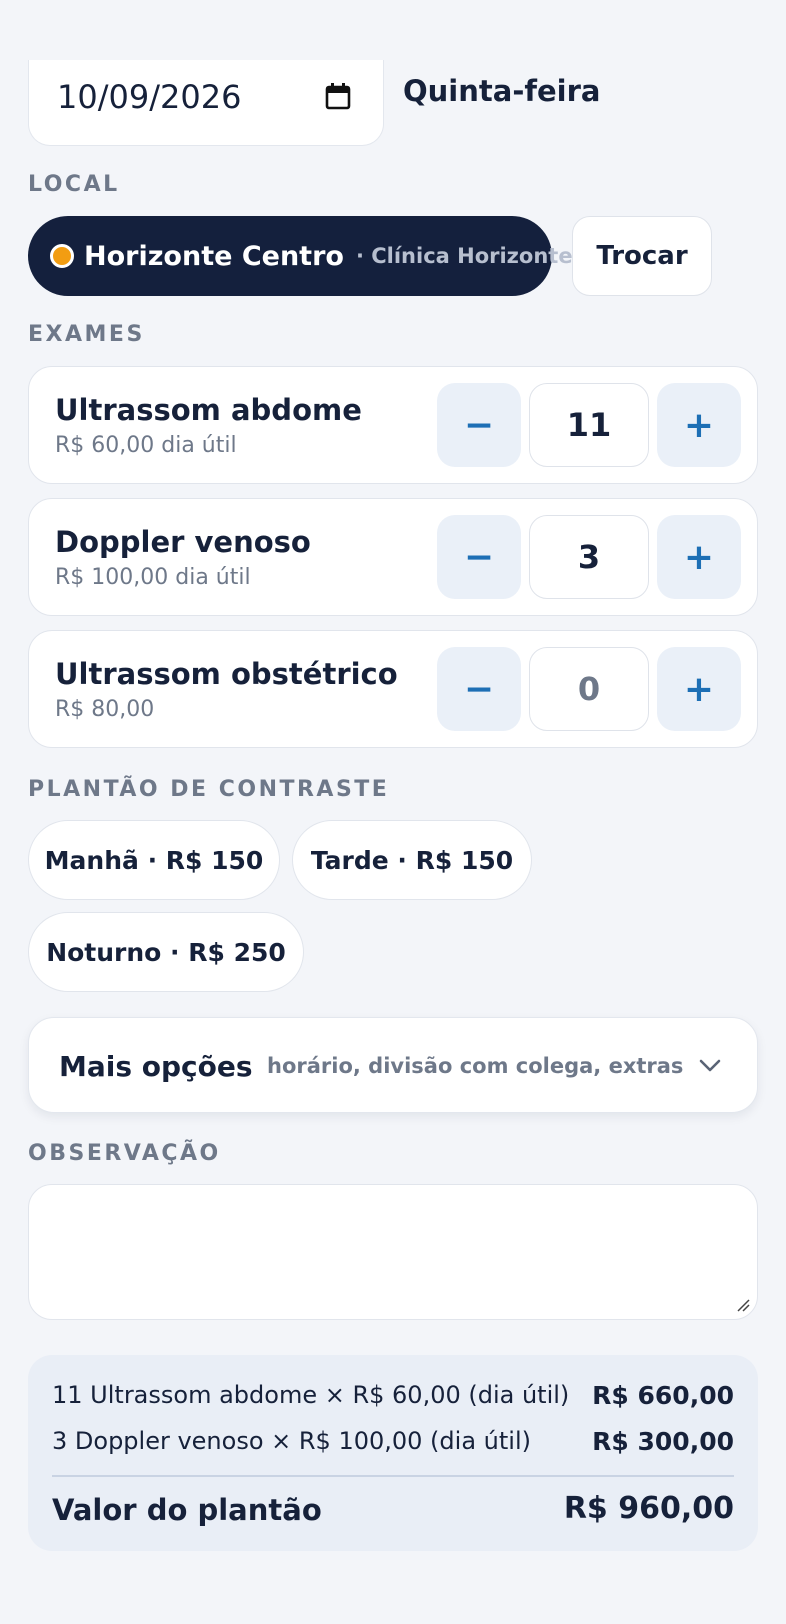  Describe the element at coordinates (86, 334) in the screenshot. I see `section-label-exames: EXAMES` at that location.